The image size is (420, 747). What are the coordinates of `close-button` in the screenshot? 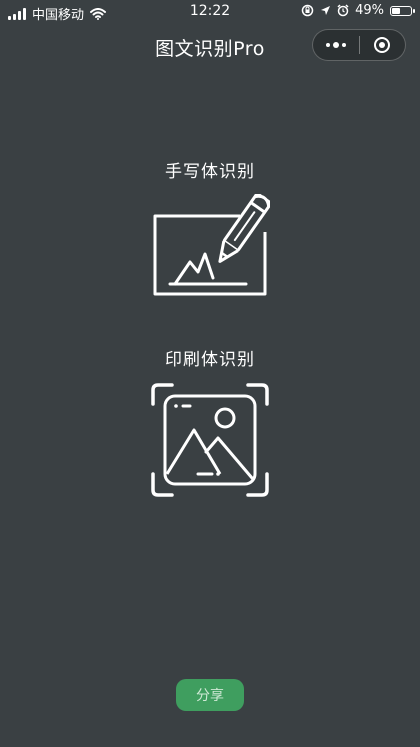 It's located at (382, 45).